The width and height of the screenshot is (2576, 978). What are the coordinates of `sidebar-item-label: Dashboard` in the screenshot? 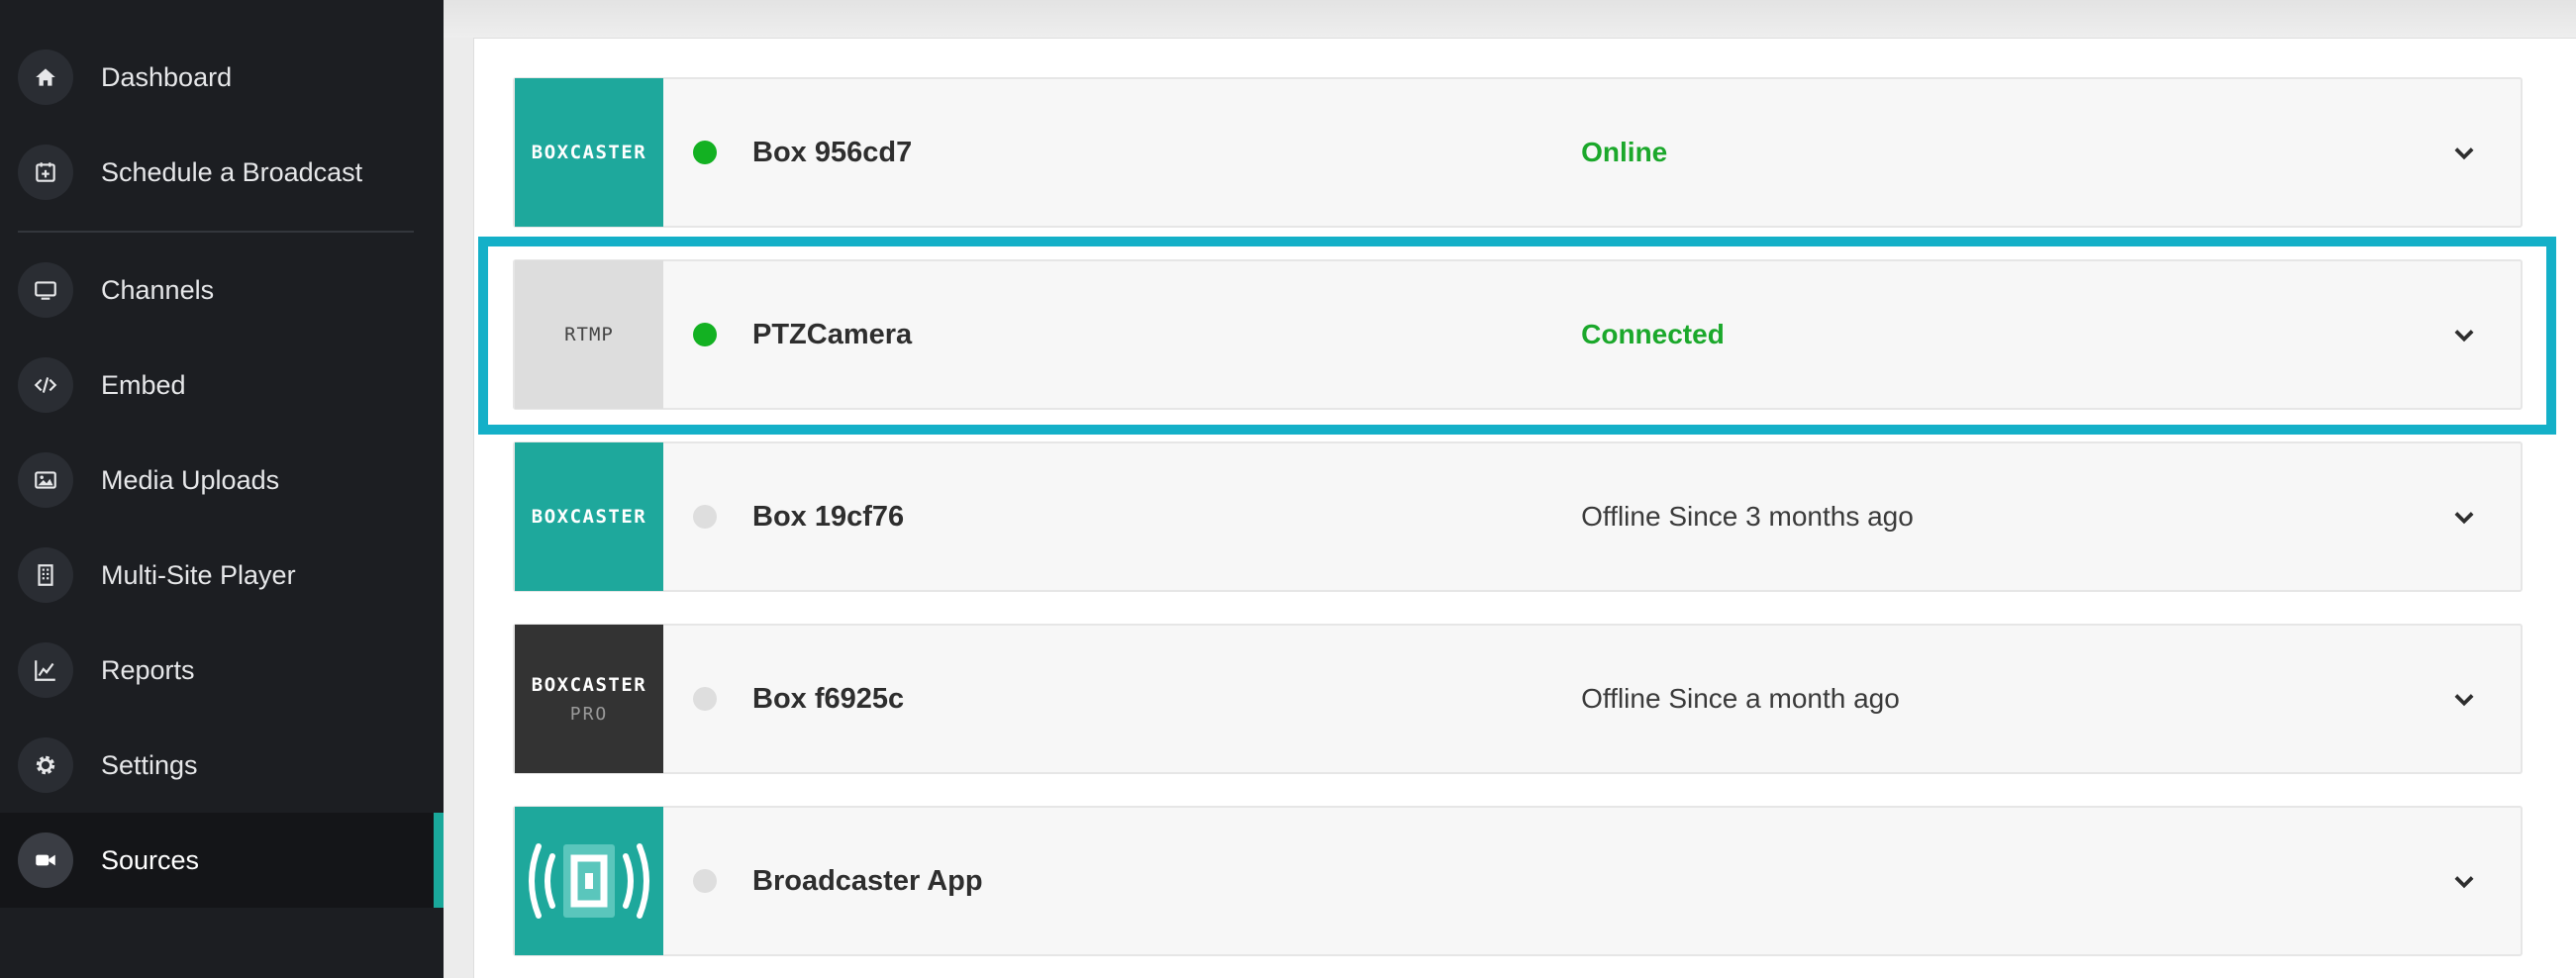 It's located at (167, 76).